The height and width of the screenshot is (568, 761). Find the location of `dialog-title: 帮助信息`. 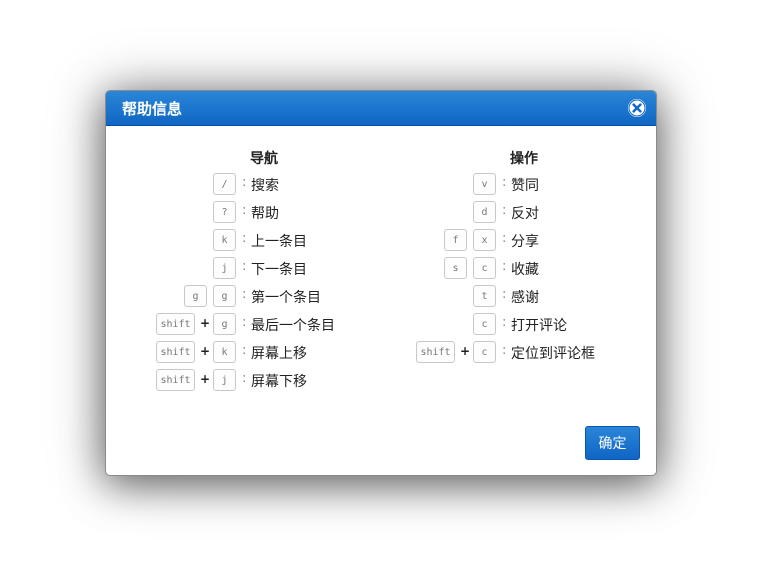

dialog-title: 帮助信息 is located at coordinates (152, 109).